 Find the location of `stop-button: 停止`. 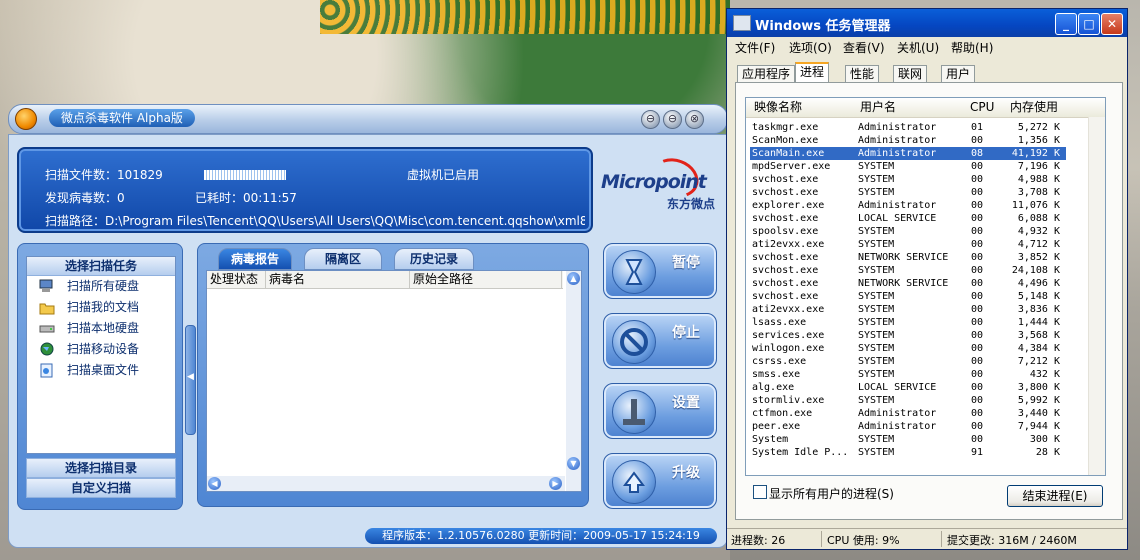

stop-button: 停止 is located at coordinates (660, 341).